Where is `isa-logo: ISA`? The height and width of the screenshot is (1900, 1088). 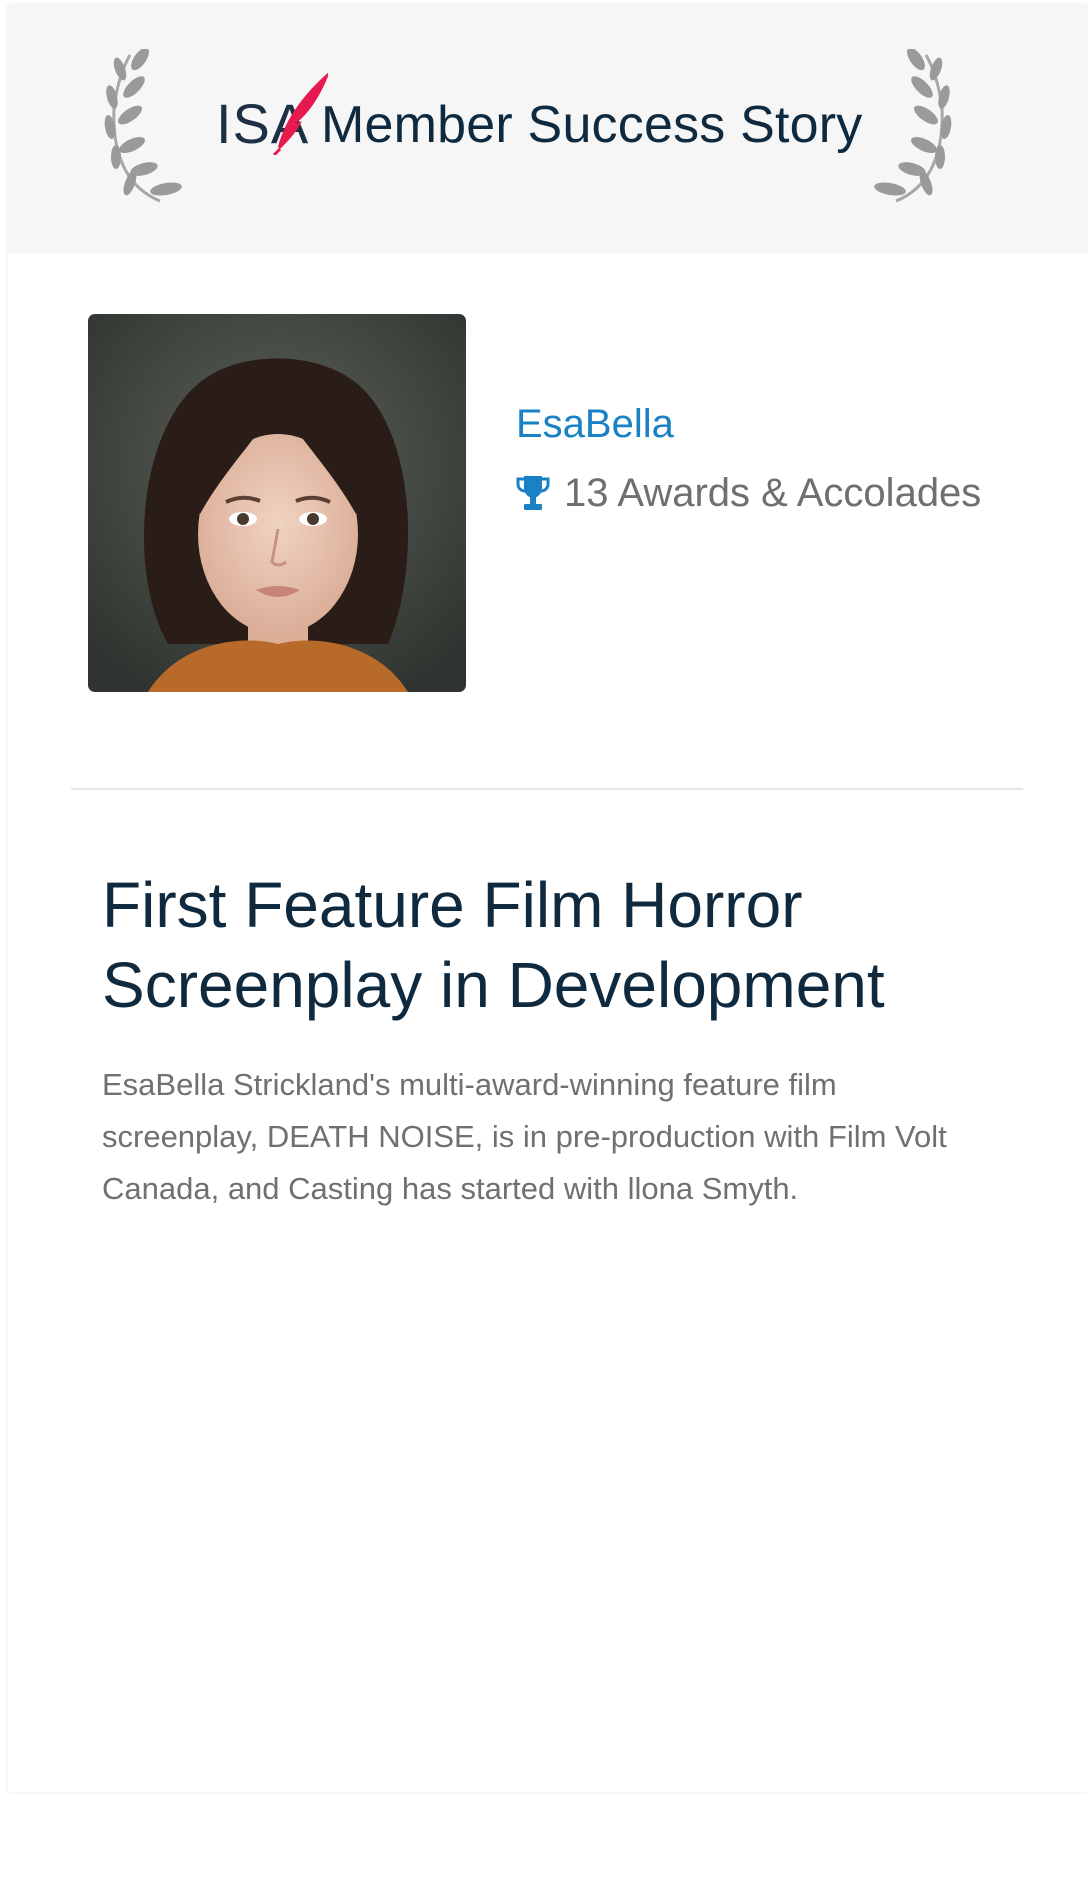
isa-logo: ISA is located at coordinates (272, 113).